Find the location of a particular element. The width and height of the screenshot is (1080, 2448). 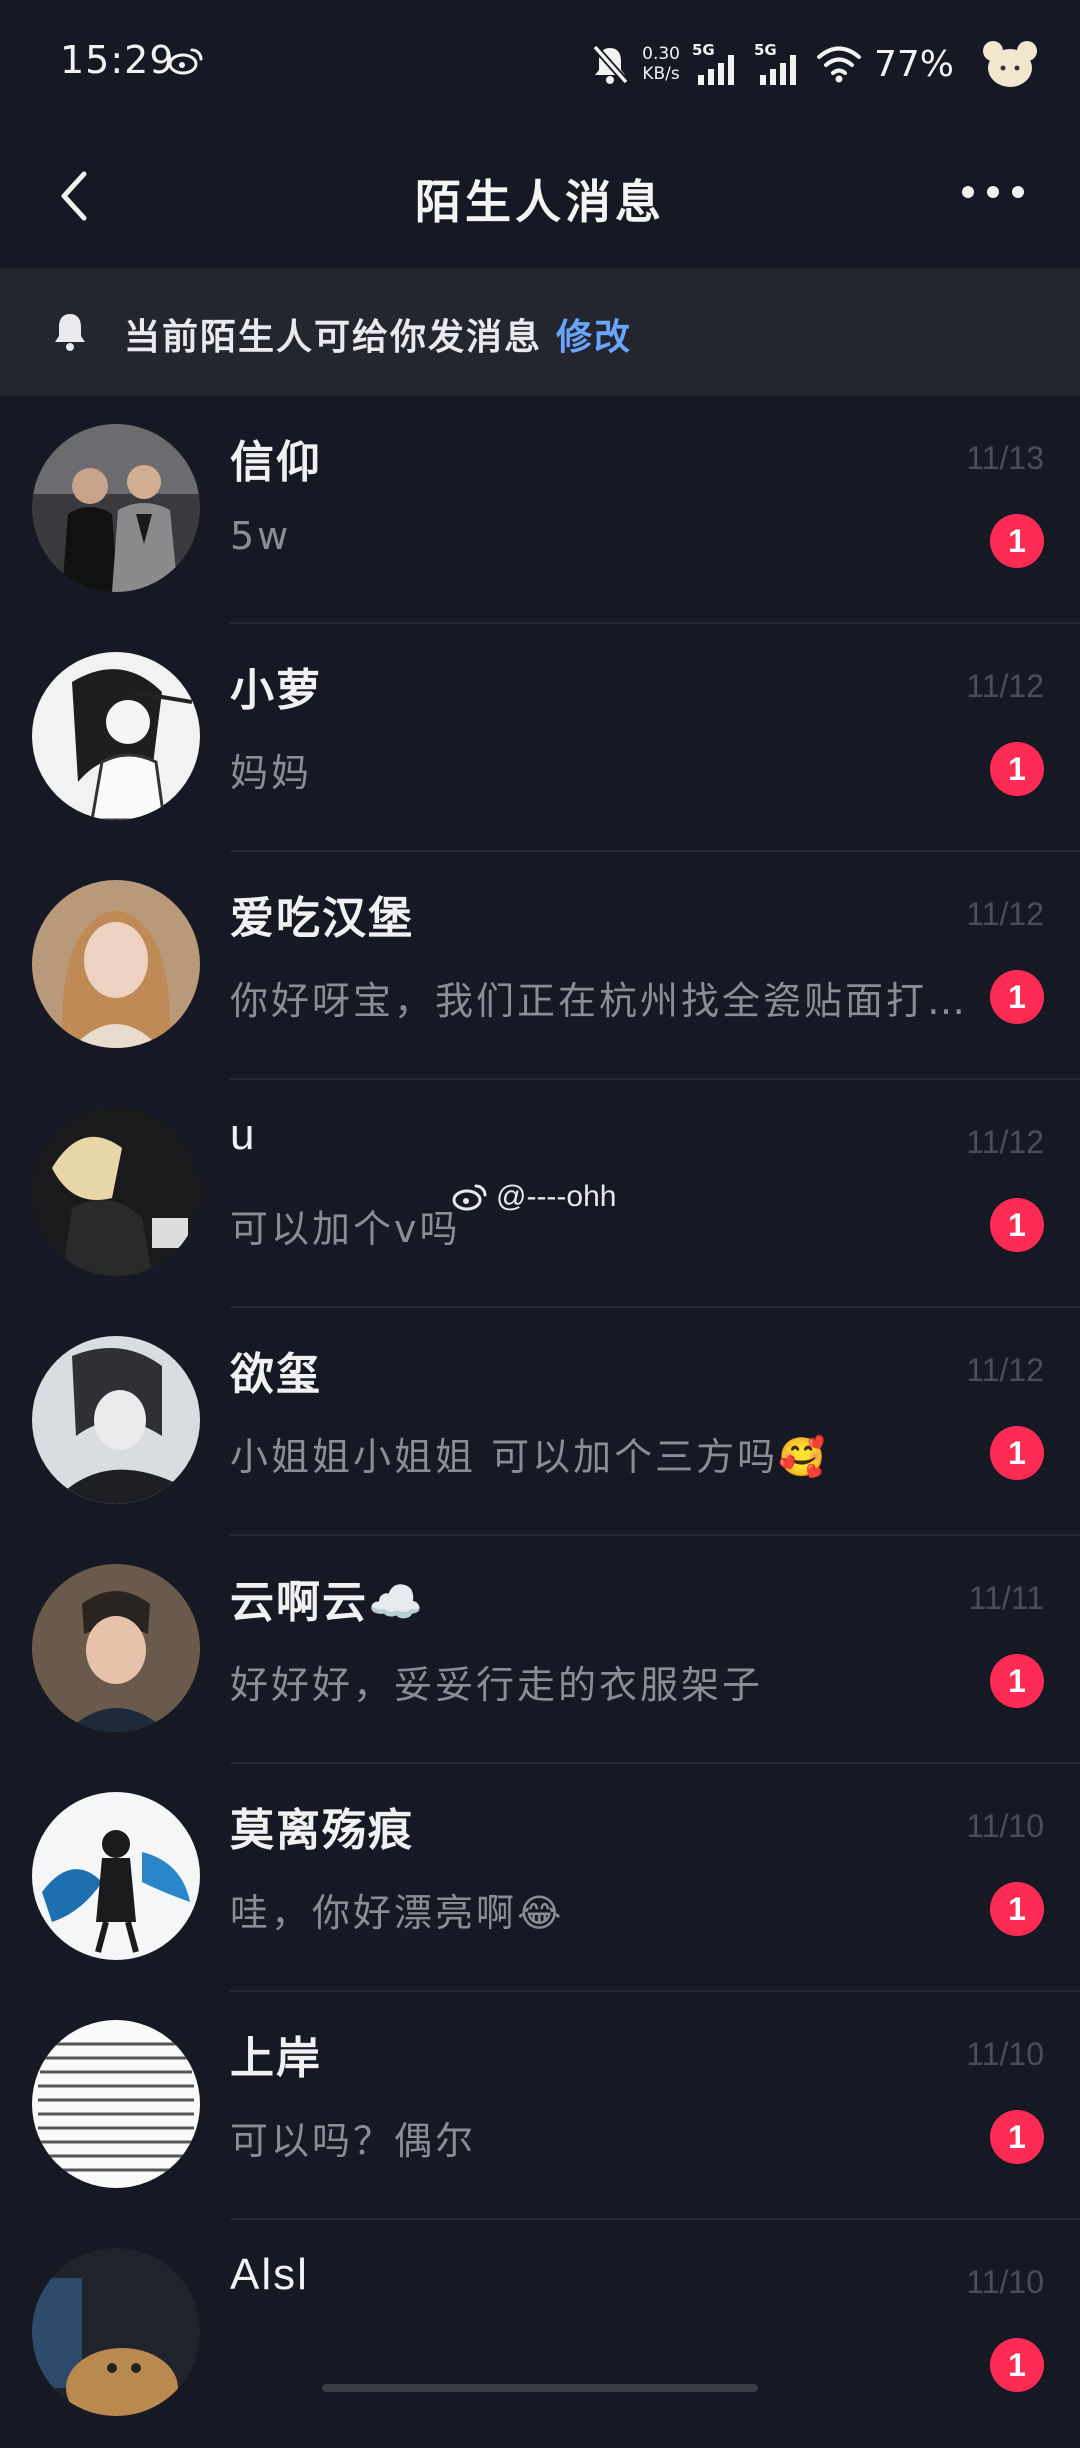

modify-link: 修改 is located at coordinates (594, 337).